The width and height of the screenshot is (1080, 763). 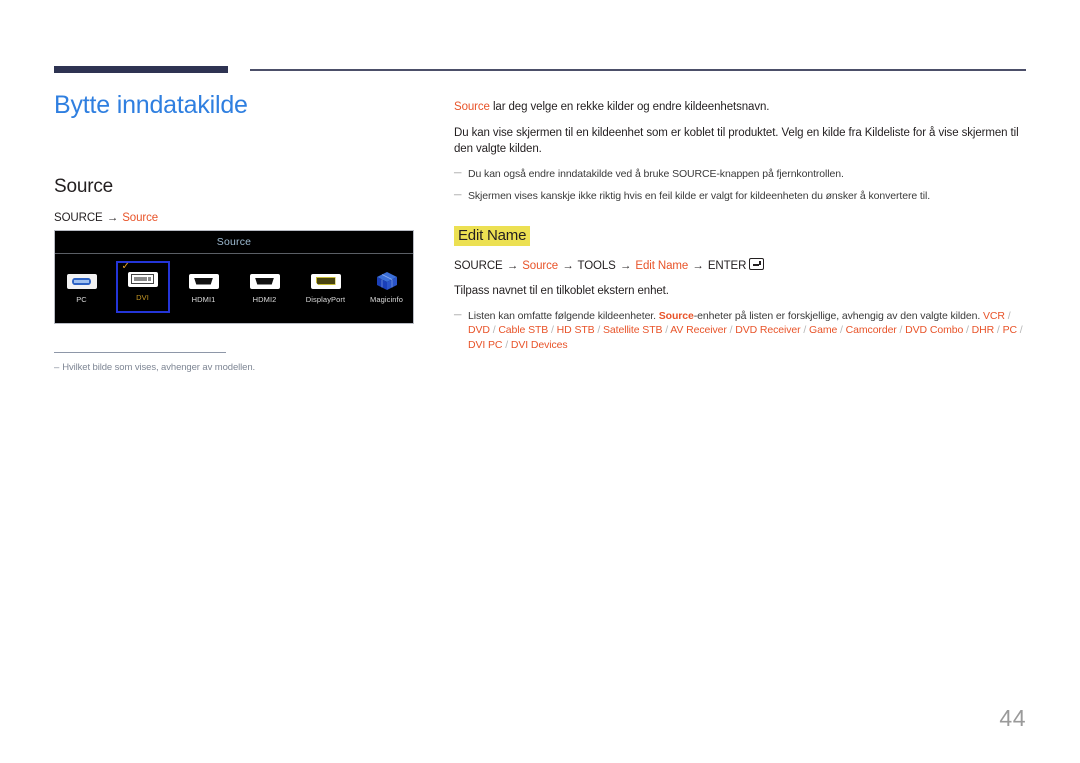 I want to click on source-item-label: PC, so click(x=81, y=299).